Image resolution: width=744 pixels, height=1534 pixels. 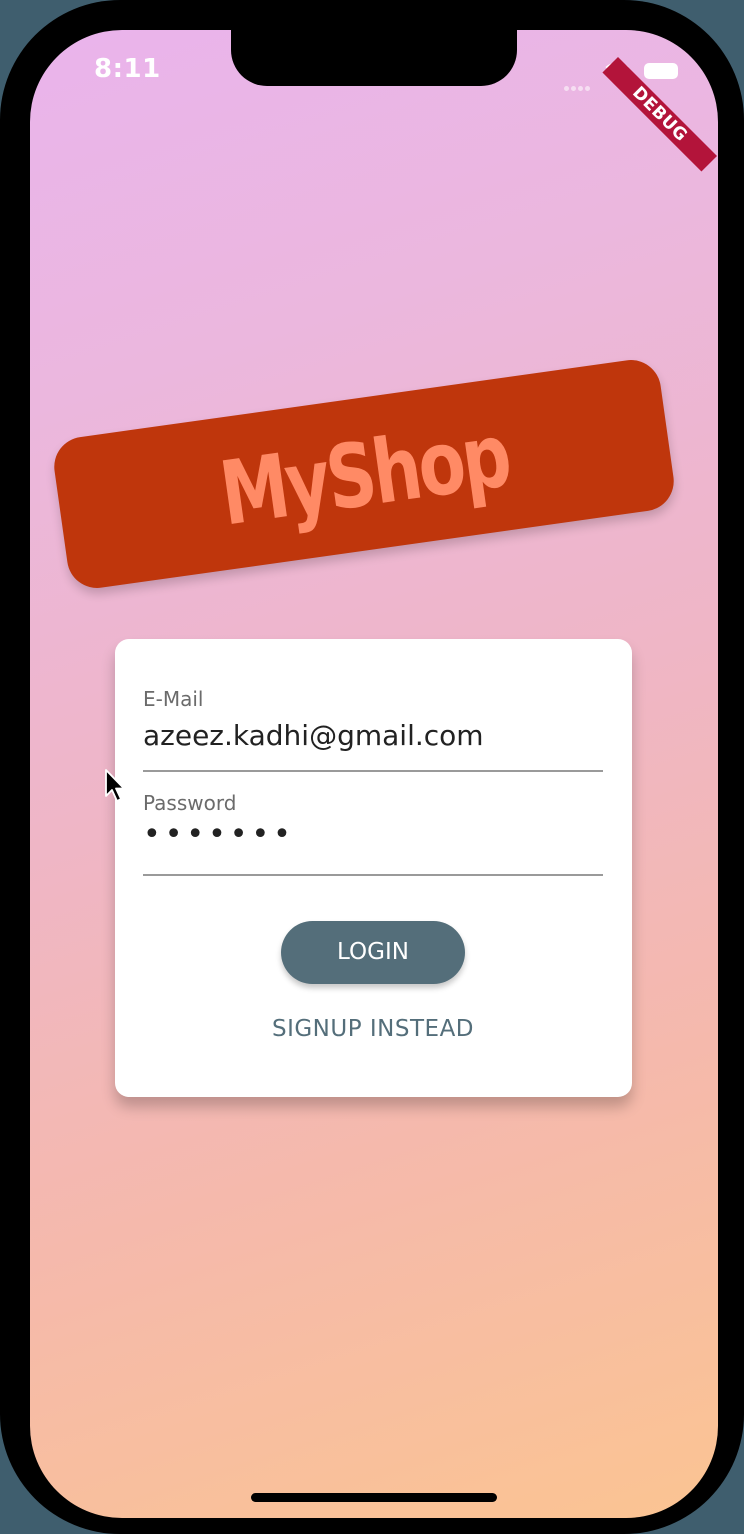 I want to click on cellular-signal-icon, so click(x=579, y=83).